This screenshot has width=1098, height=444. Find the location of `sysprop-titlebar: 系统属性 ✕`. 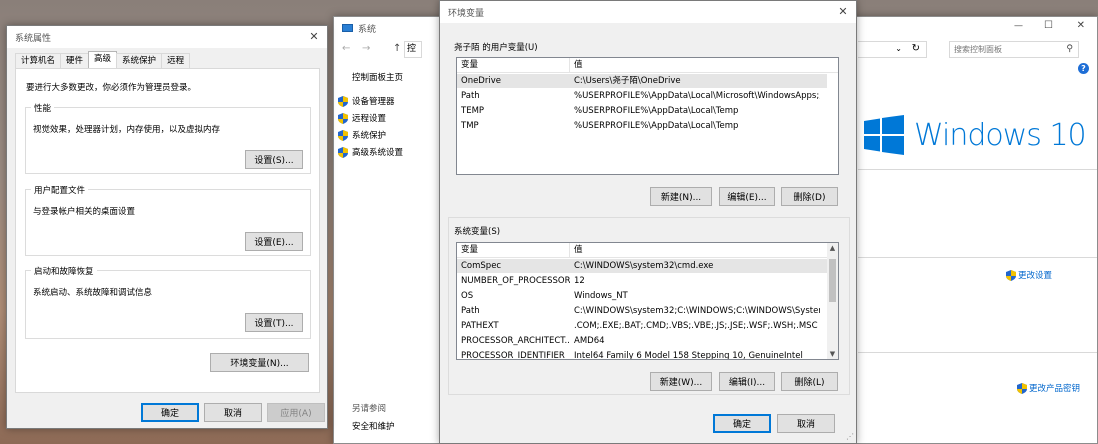

sysprop-titlebar: 系统属性 ✕ is located at coordinates (167, 37).